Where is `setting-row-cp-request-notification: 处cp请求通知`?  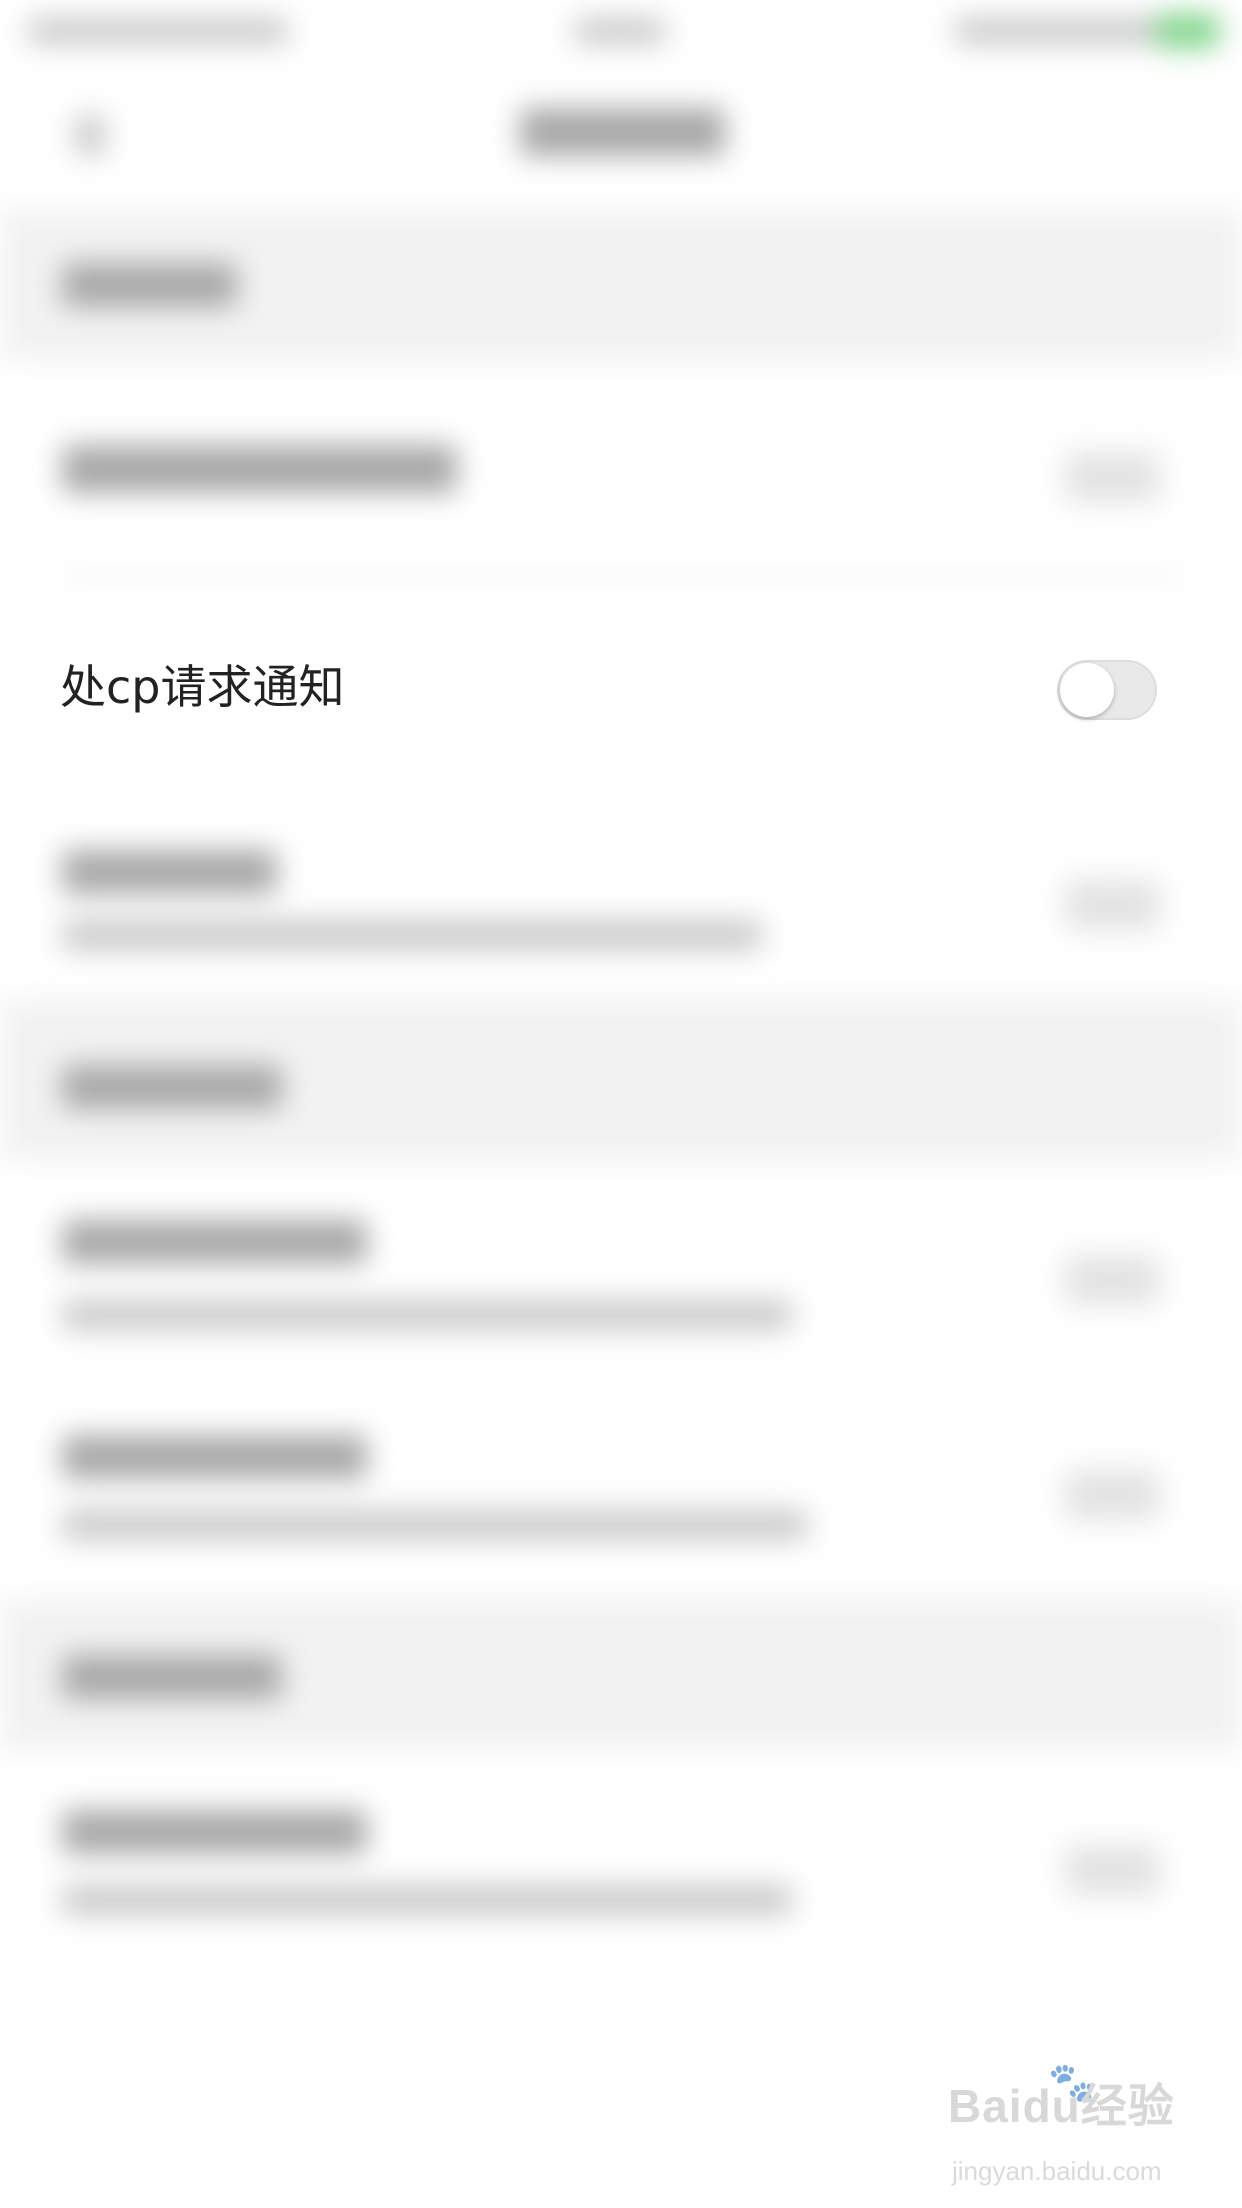 setting-row-cp-request-notification: 处cp请求通知 is located at coordinates (621, 690).